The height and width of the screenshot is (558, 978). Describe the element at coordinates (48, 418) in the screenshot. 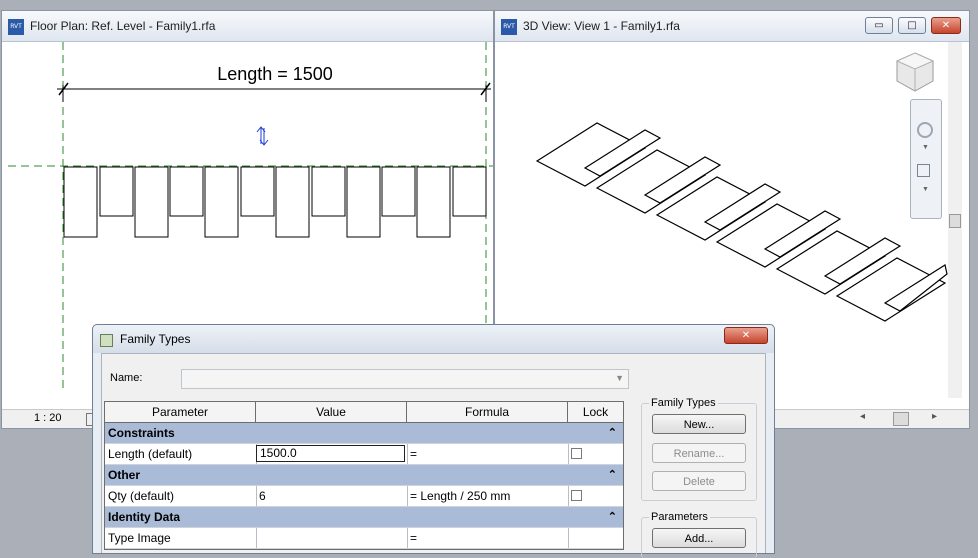

I see `view-scale: 1 : 20` at that location.